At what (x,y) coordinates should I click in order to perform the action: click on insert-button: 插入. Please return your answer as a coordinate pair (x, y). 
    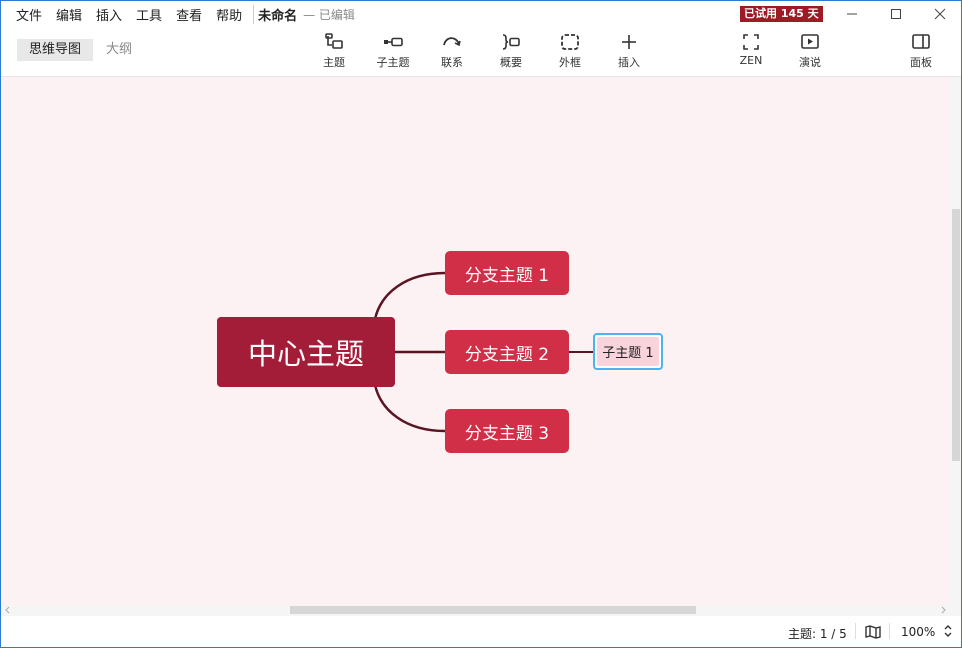
    Looking at the image, I should click on (629, 53).